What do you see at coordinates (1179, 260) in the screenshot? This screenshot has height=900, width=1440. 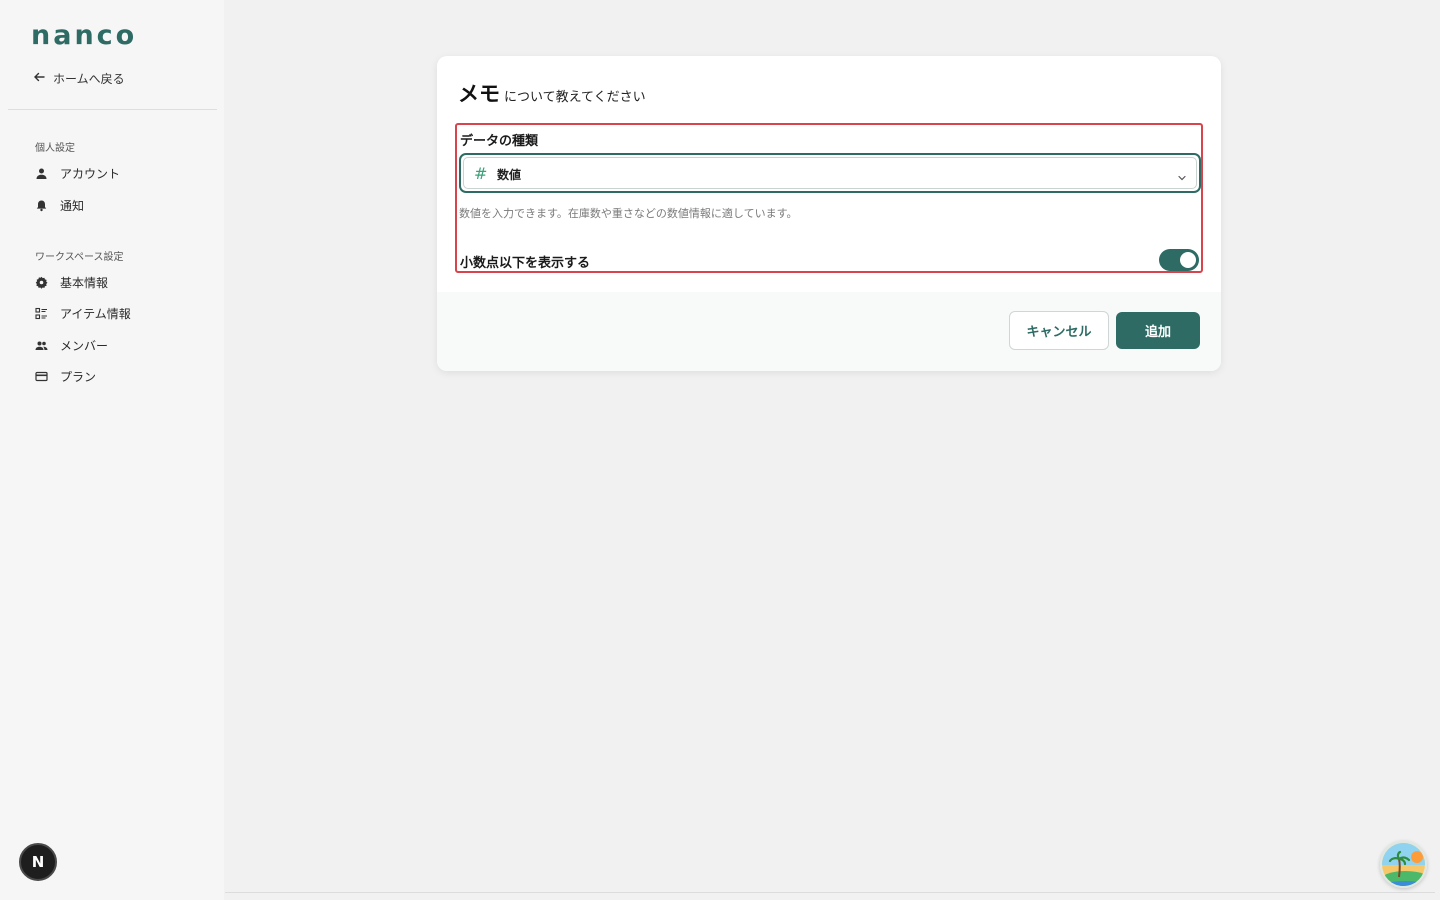 I see `decimal-toggle` at bounding box center [1179, 260].